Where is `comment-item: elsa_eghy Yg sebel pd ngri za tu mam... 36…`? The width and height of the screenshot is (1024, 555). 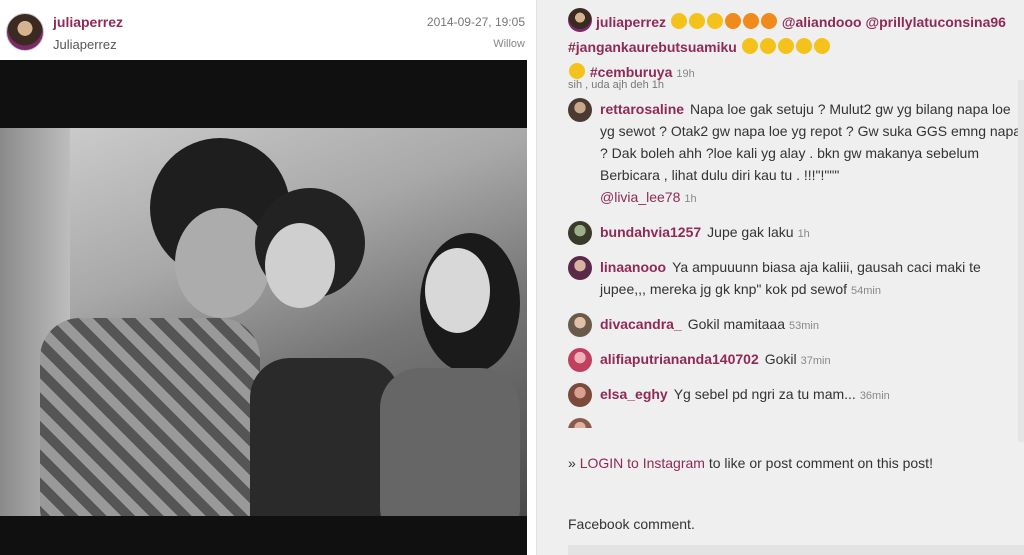
comment-item: elsa_eghy Yg sebel pd ngri za tu mam... 36… is located at coordinates (796, 395).